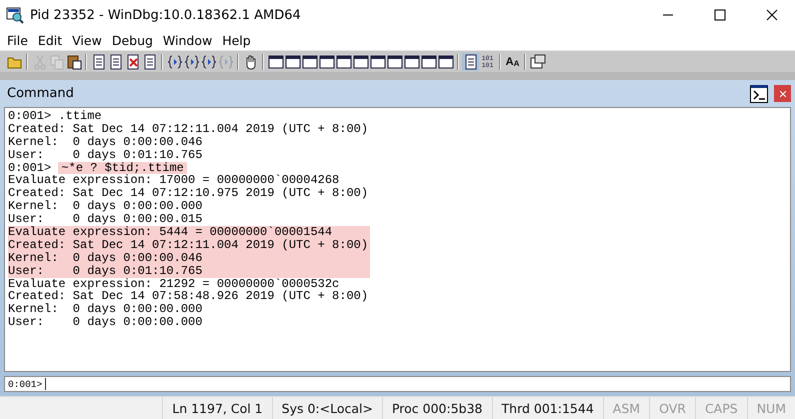 This screenshot has width=795, height=419. Describe the element at coordinates (15, 15) in the screenshot. I see `debugger-app-icon` at that location.